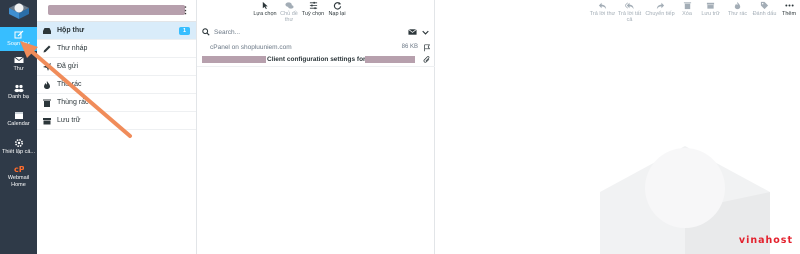 This screenshot has height=254, width=800. I want to click on options-button: Tuỳ chọn, so click(313, 11).